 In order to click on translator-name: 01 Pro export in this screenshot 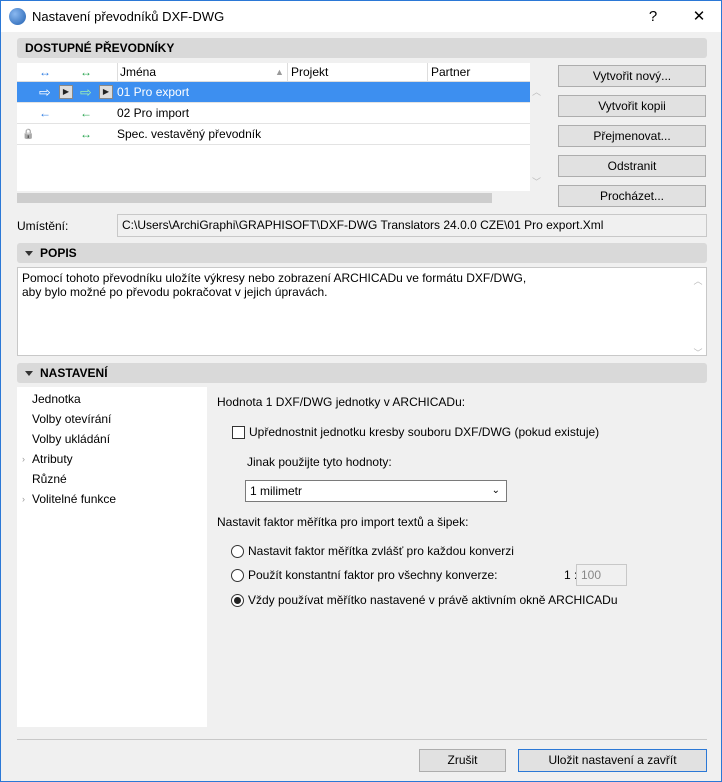, I will do `click(153, 92)`.